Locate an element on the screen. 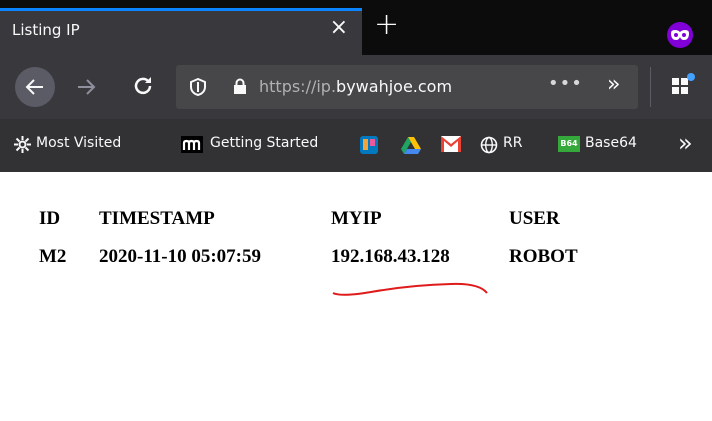 The height and width of the screenshot is (421, 712). header-timestamp: TIMESTAMP is located at coordinates (157, 218).